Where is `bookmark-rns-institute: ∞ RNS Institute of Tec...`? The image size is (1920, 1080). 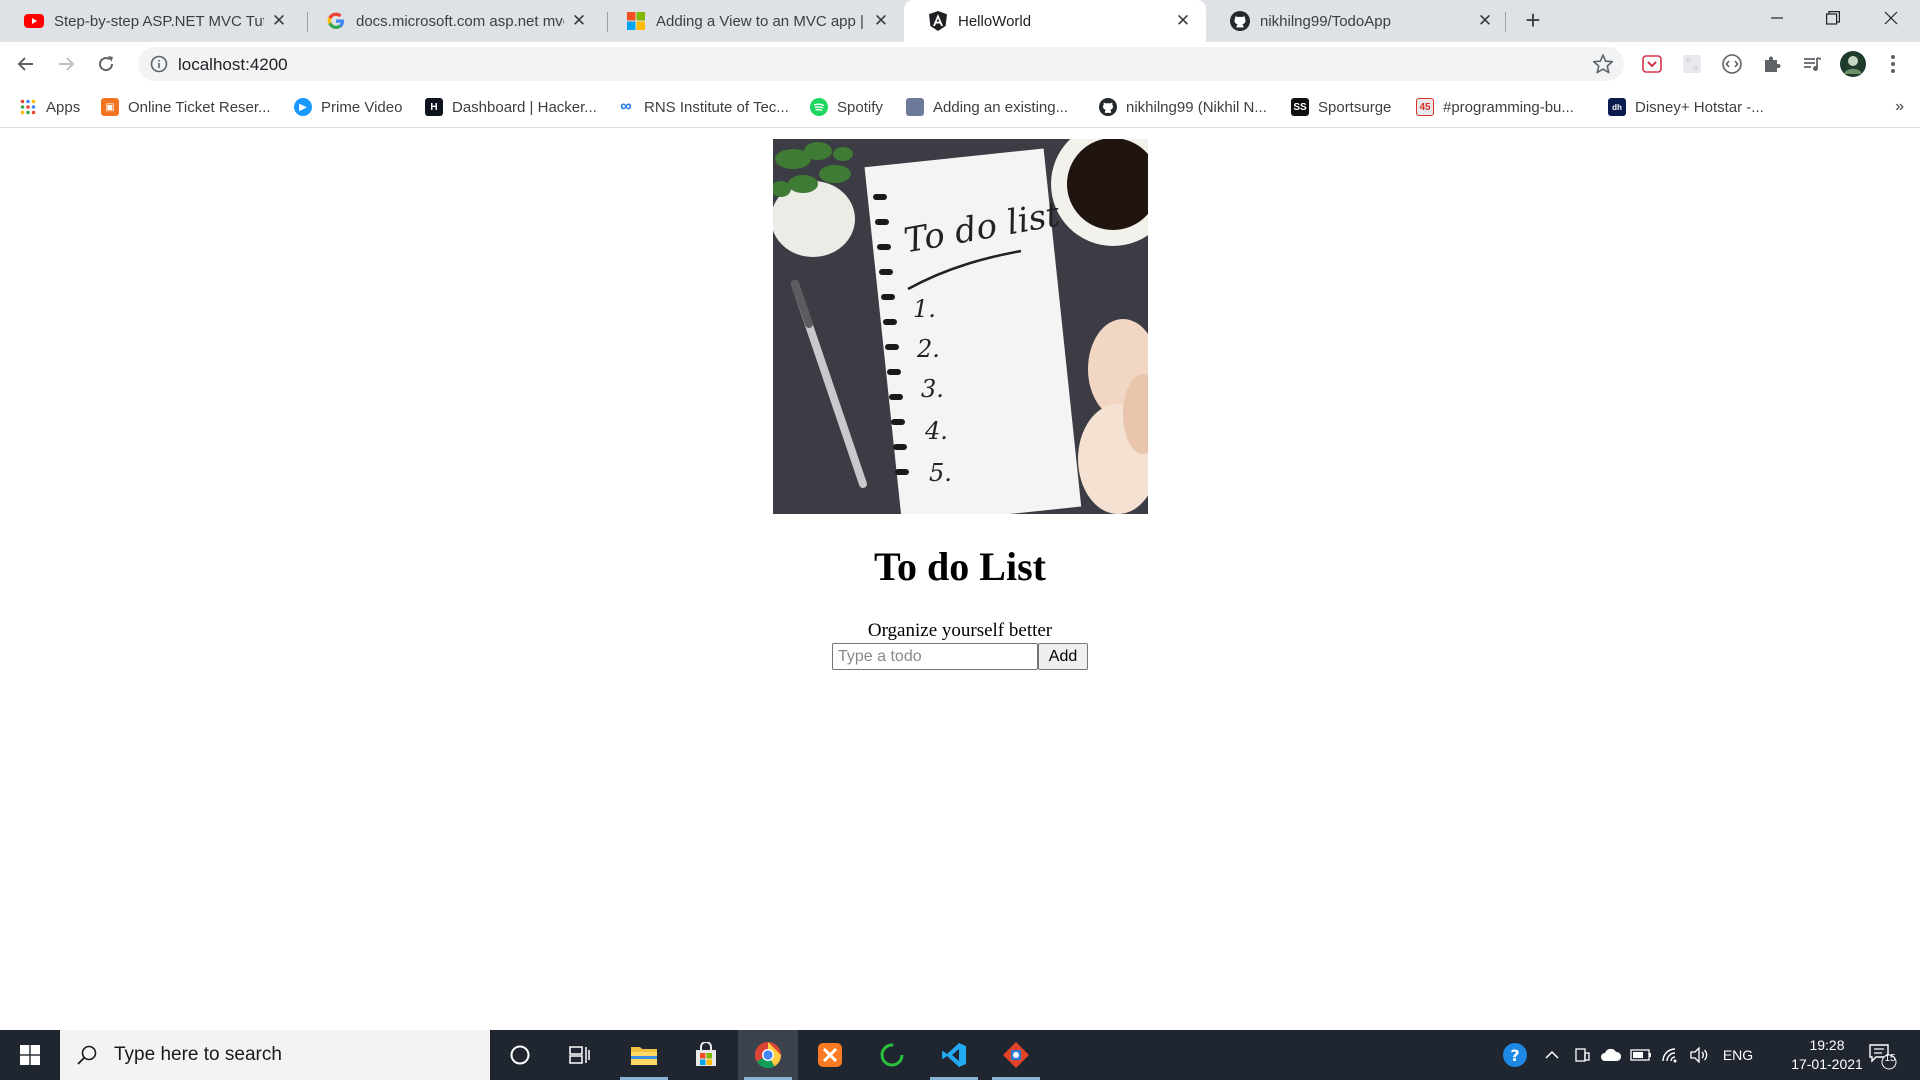
bookmark-rns-institute: ∞ RNS Institute of Tec... is located at coordinates (703, 107).